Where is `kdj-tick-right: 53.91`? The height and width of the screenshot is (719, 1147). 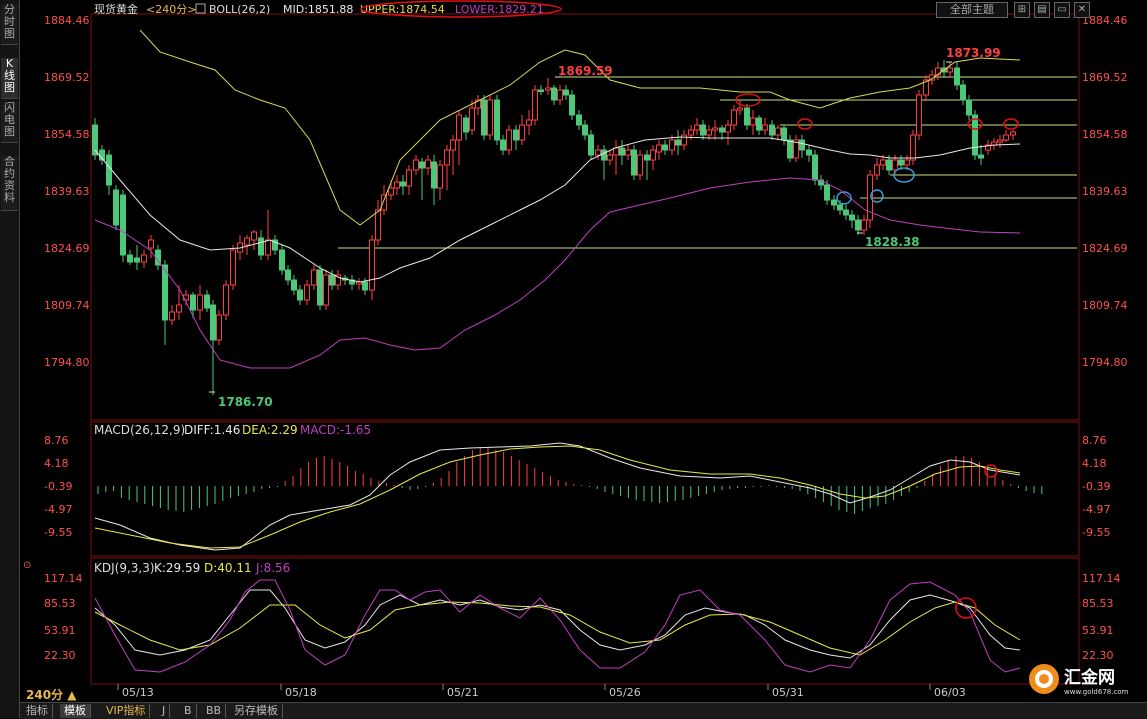 kdj-tick-right: 53.91 is located at coordinates (1098, 630).